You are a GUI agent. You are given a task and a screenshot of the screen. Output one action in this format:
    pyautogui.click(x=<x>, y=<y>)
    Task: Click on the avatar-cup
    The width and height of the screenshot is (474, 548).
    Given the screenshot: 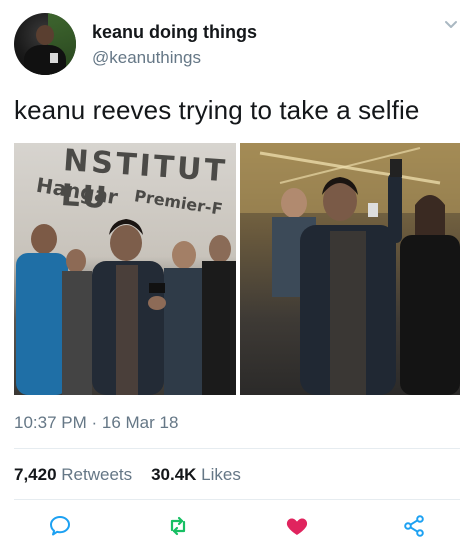 What is the action you would take?
    pyautogui.click(x=54, y=58)
    